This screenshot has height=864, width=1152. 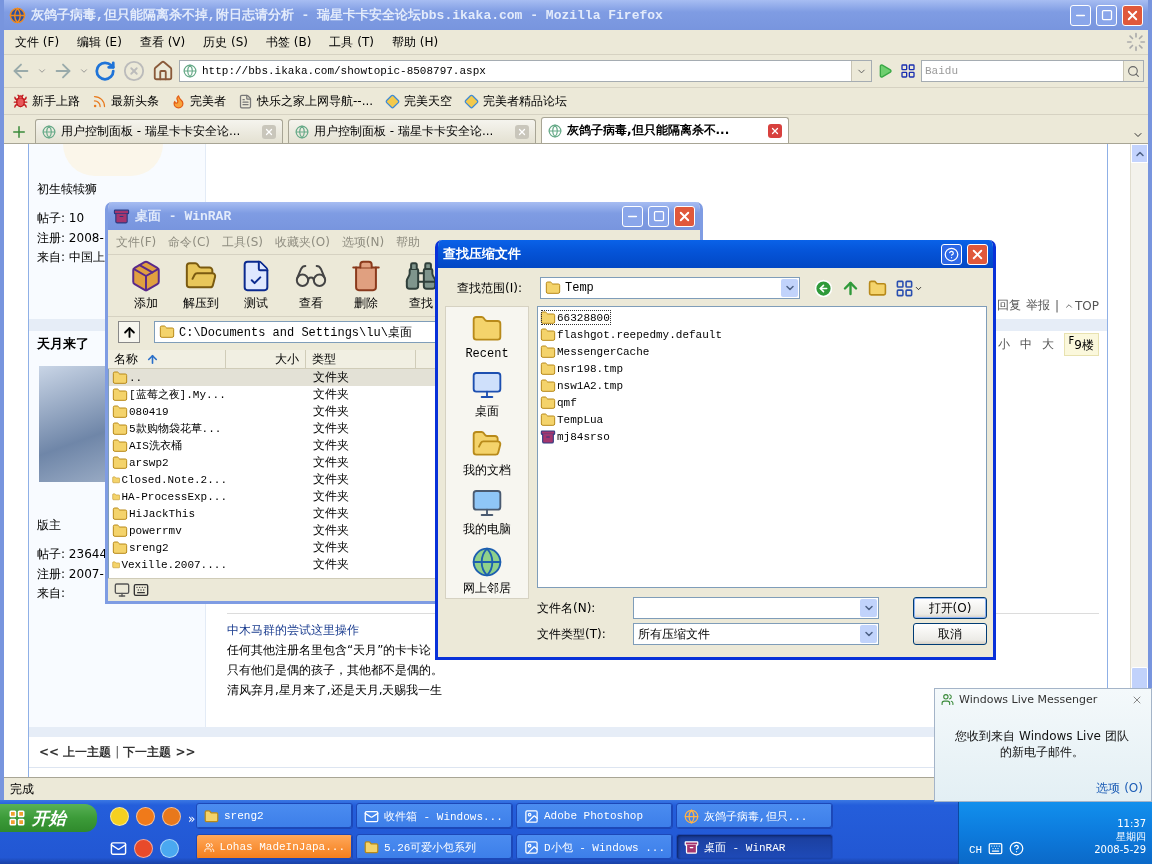 I want to click on help-button, so click(x=951, y=254).